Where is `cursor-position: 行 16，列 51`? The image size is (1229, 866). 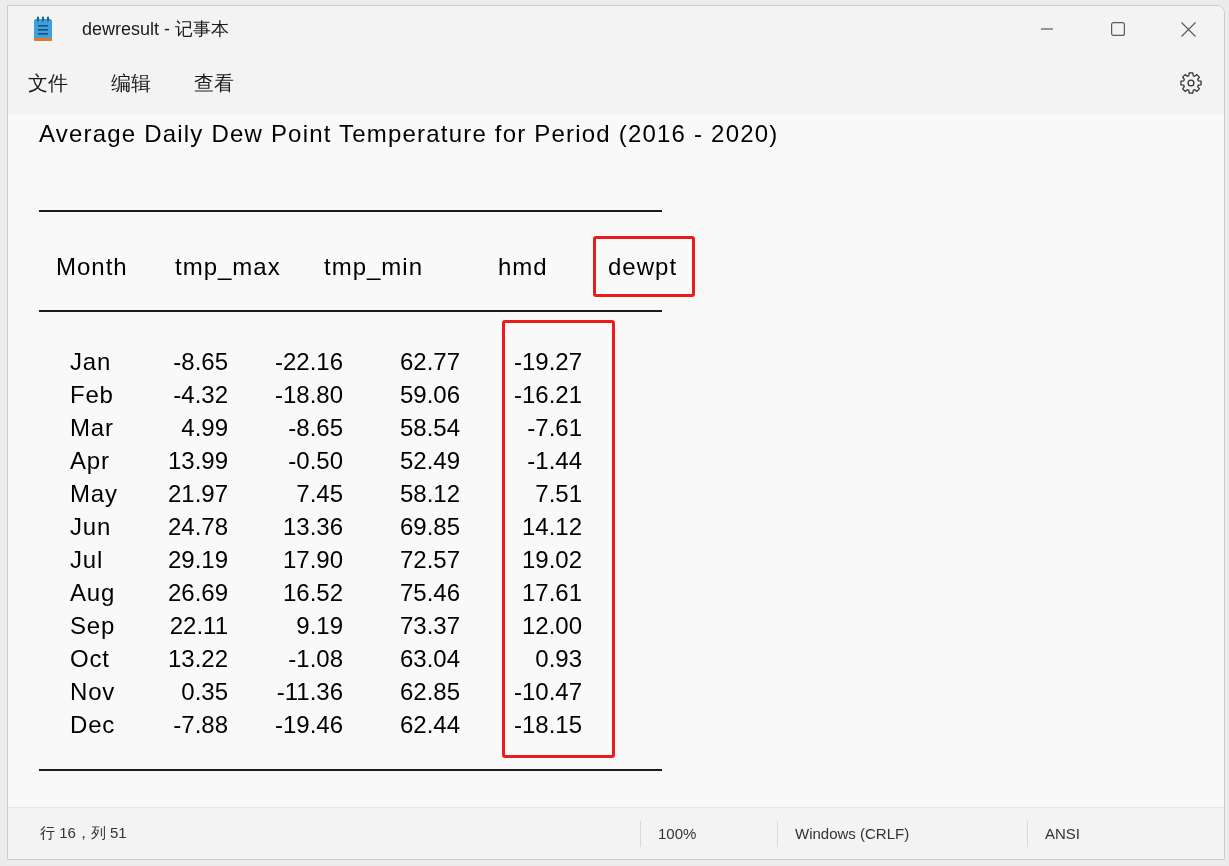 cursor-position: 行 16，列 51 is located at coordinates (83, 833).